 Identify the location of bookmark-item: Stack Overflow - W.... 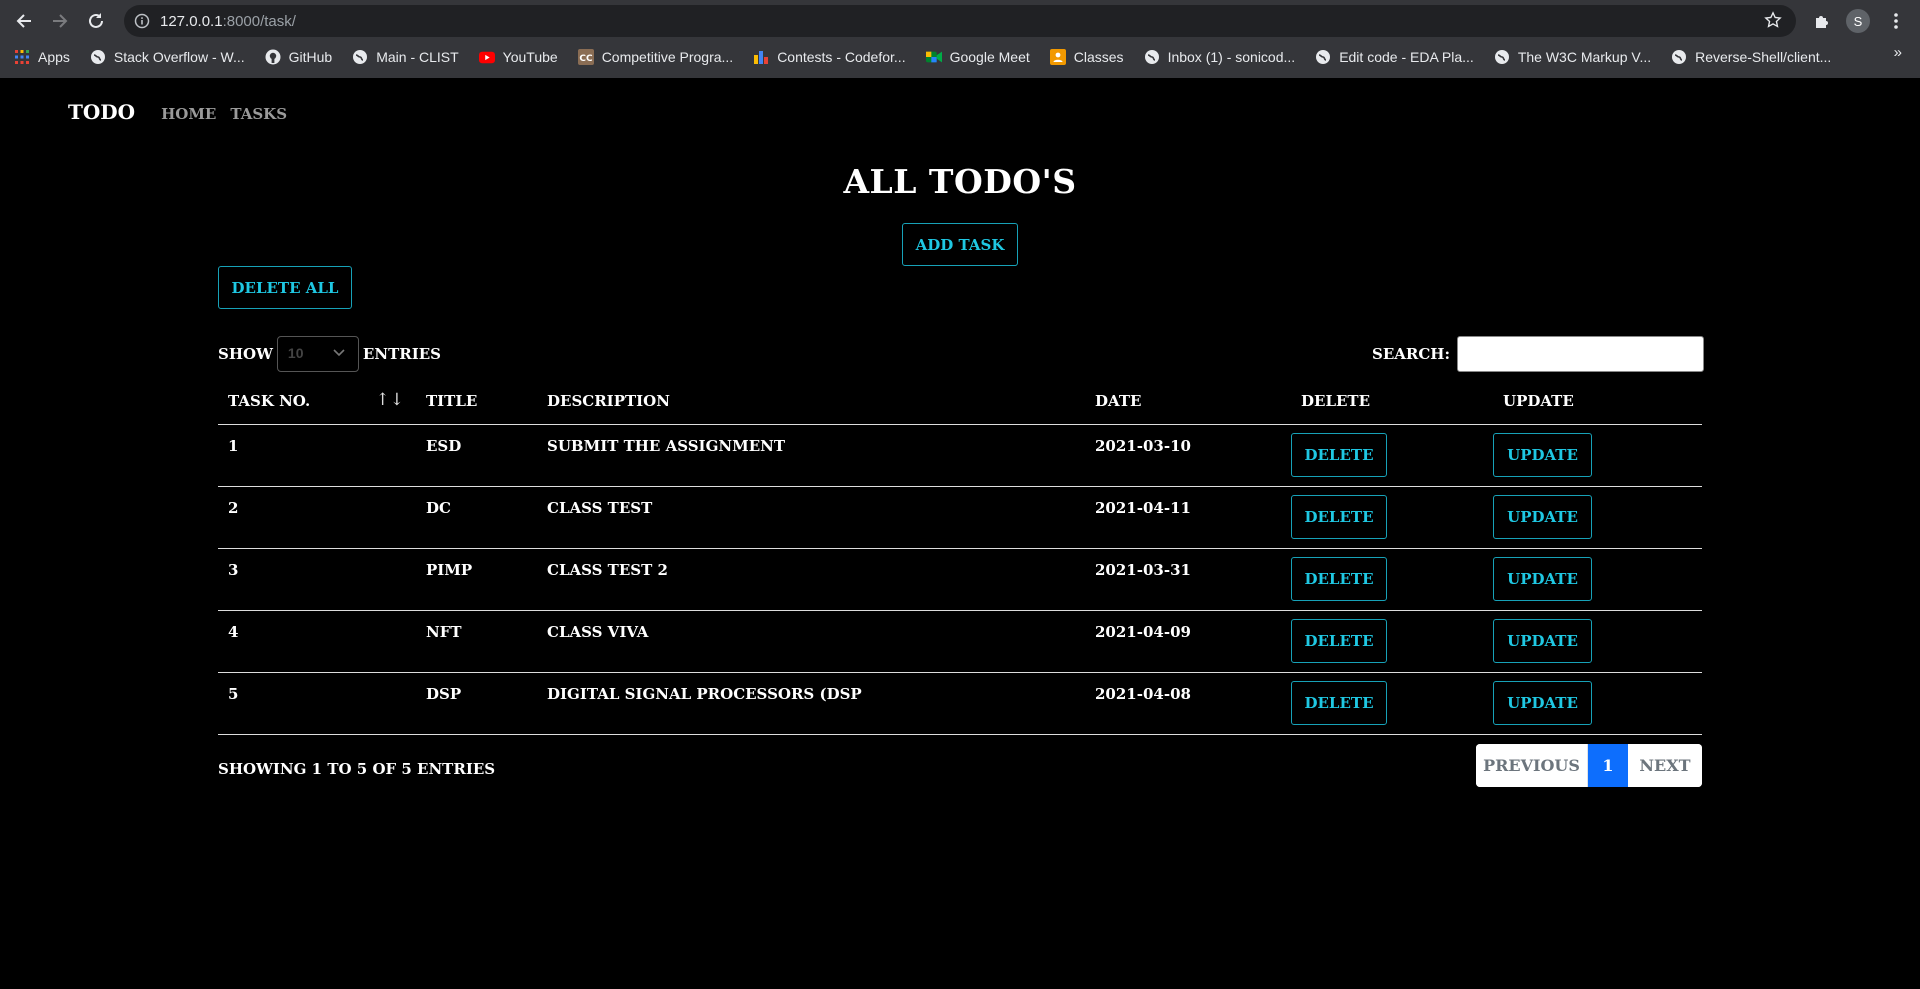
(167, 57).